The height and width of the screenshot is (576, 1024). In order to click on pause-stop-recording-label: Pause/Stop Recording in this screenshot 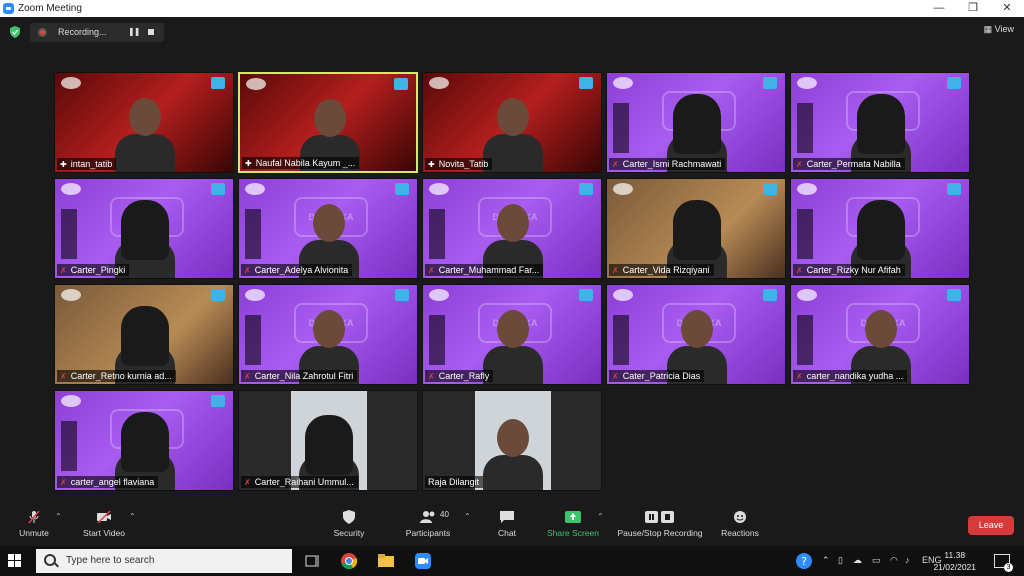, I will do `click(660, 533)`.